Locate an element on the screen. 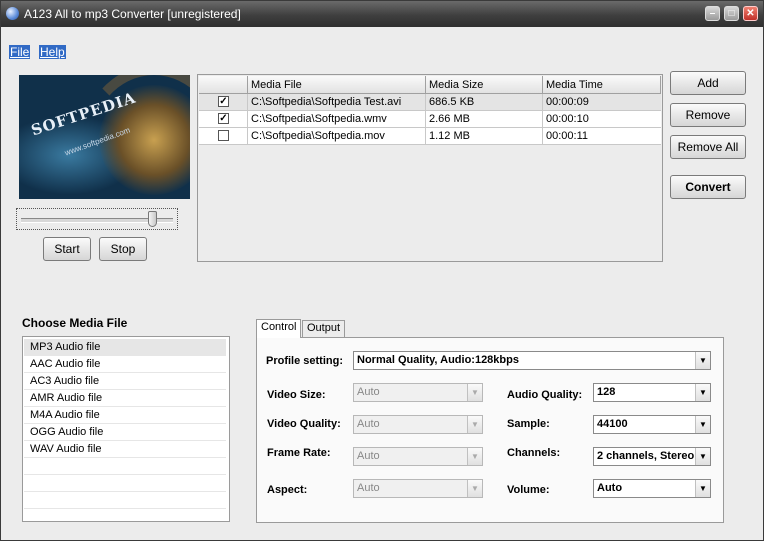  add-button: Add is located at coordinates (708, 83).